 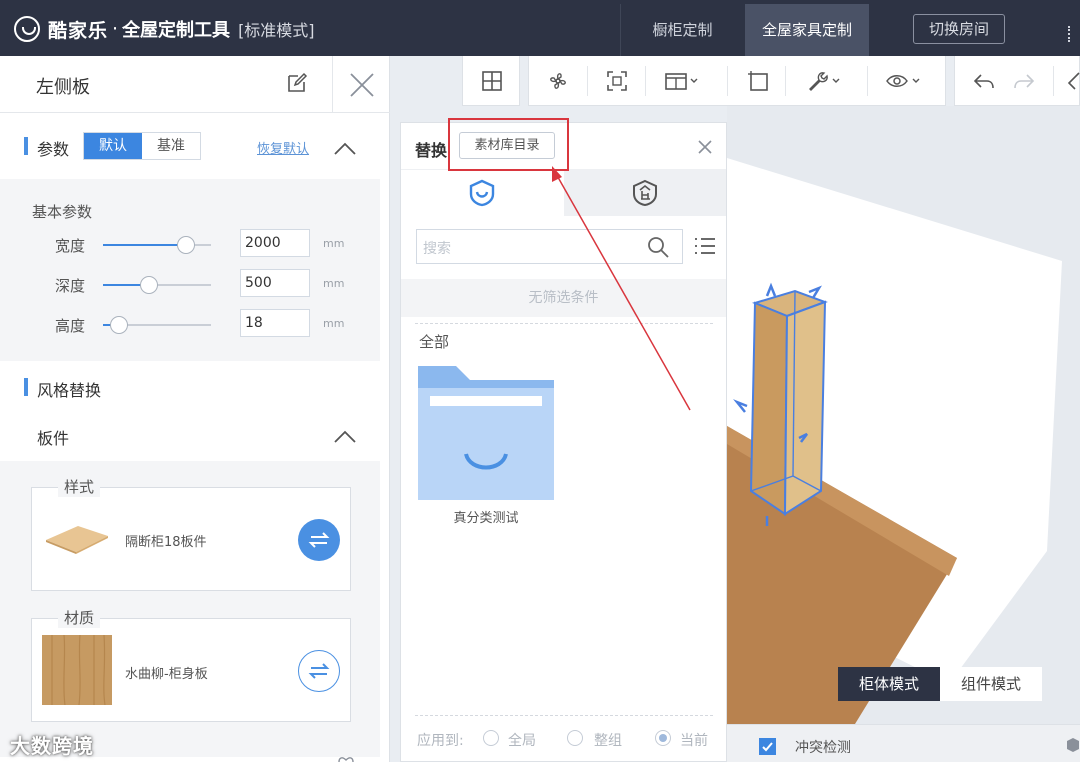 What do you see at coordinates (984, 81) in the screenshot?
I see `undo-icon` at bounding box center [984, 81].